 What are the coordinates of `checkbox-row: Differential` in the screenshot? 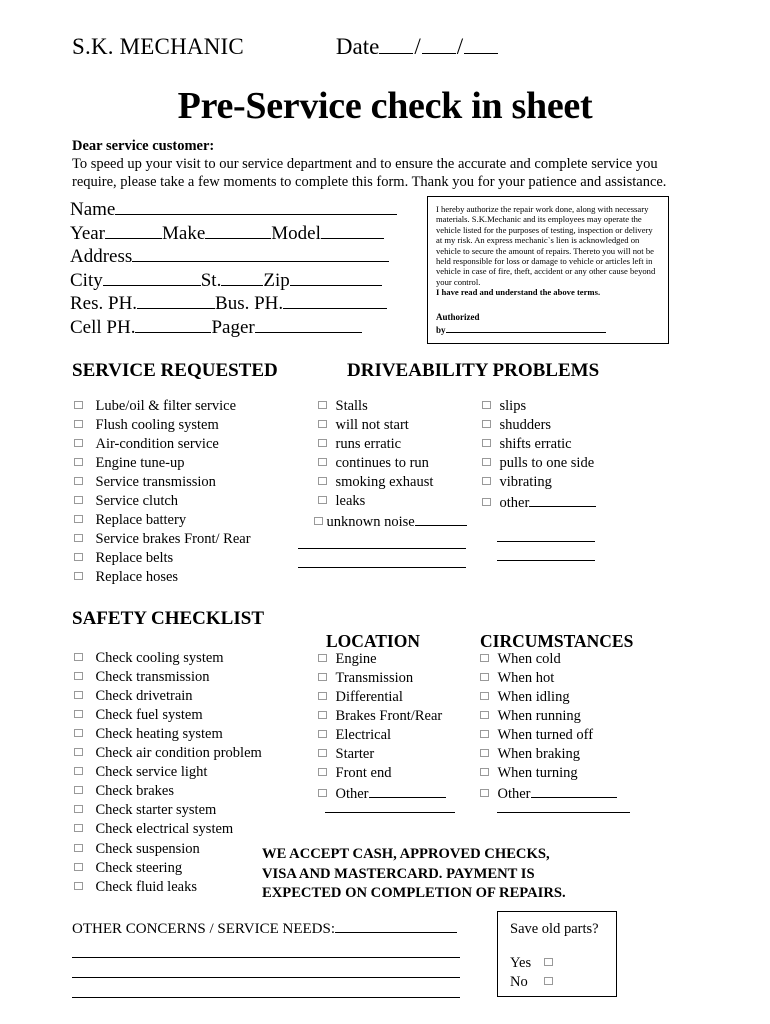 It's located at (382, 698).